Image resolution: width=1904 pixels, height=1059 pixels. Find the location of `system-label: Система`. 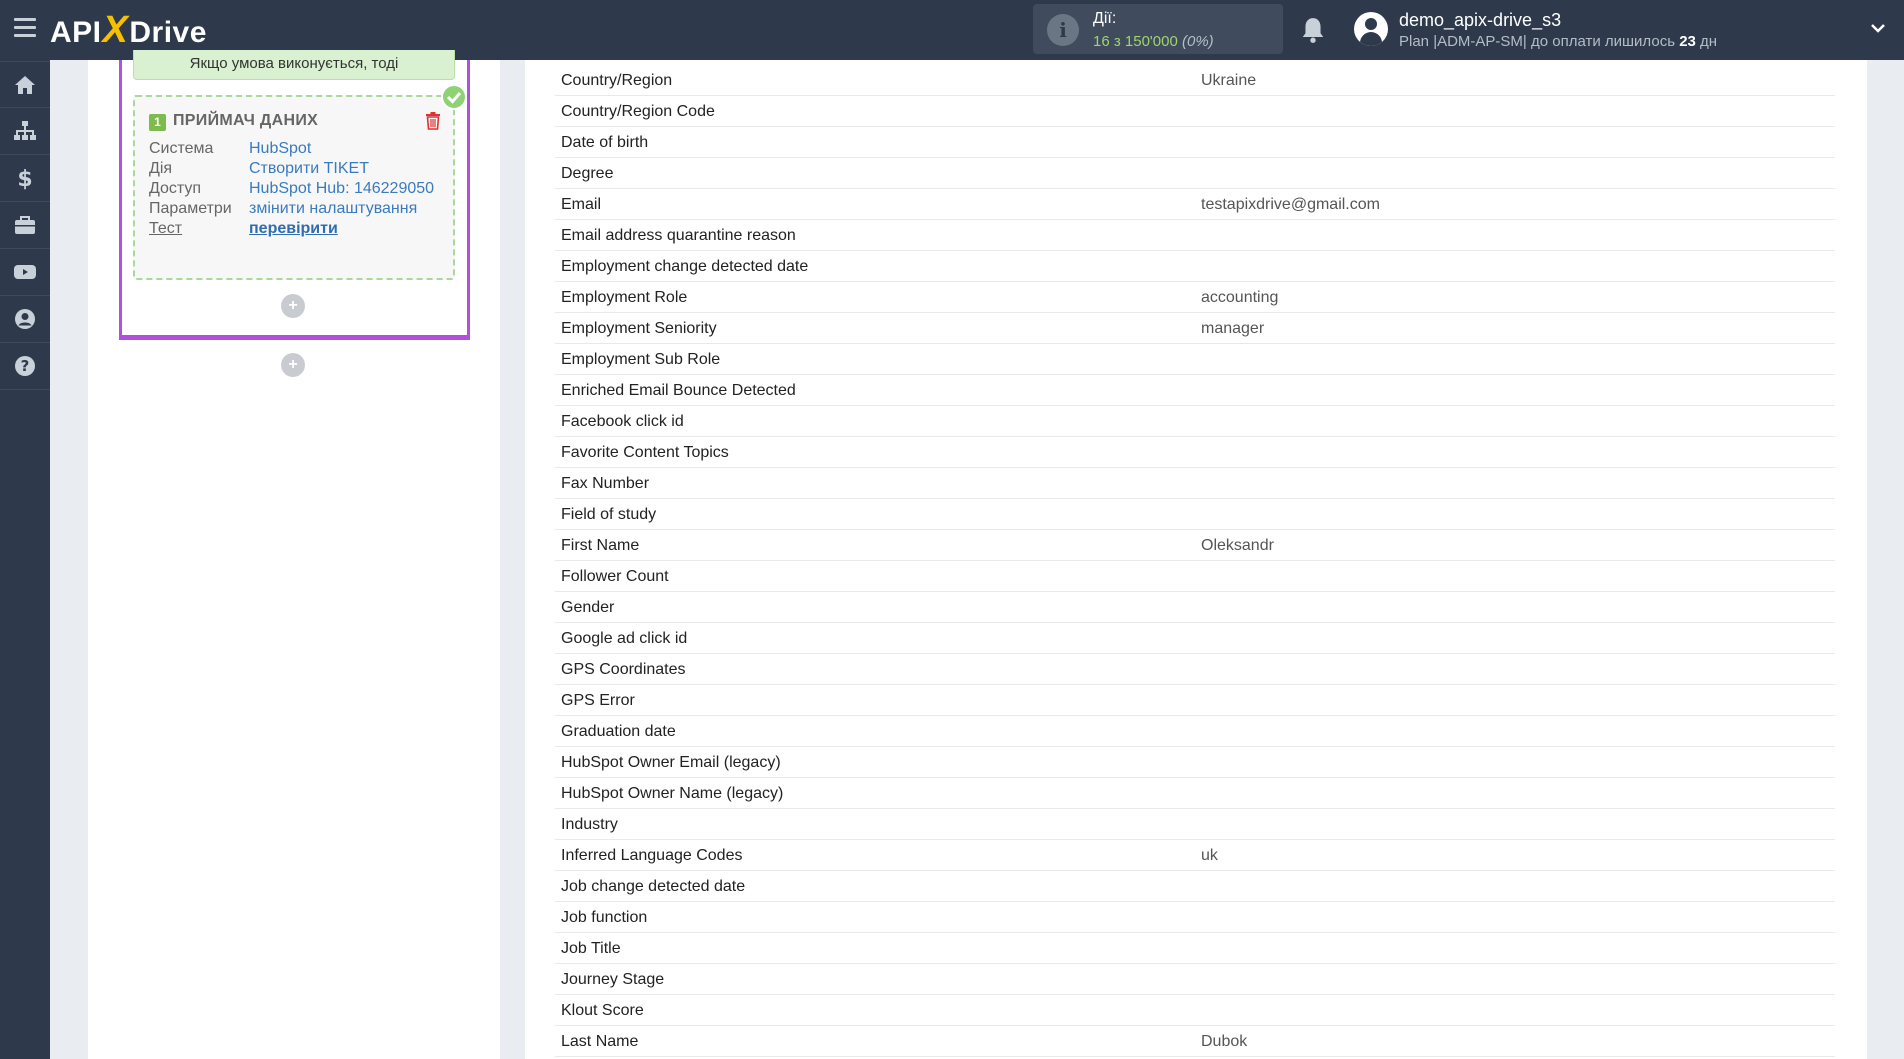

system-label: Система is located at coordinates (181, 148).